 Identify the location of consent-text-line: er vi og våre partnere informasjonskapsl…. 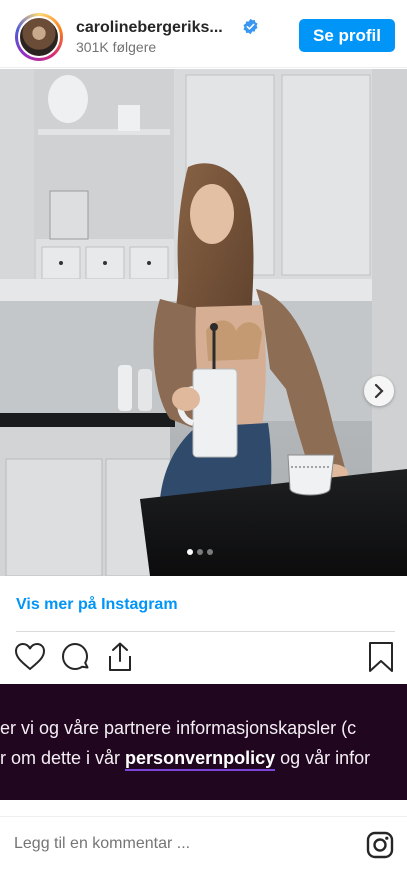
(178, 728).